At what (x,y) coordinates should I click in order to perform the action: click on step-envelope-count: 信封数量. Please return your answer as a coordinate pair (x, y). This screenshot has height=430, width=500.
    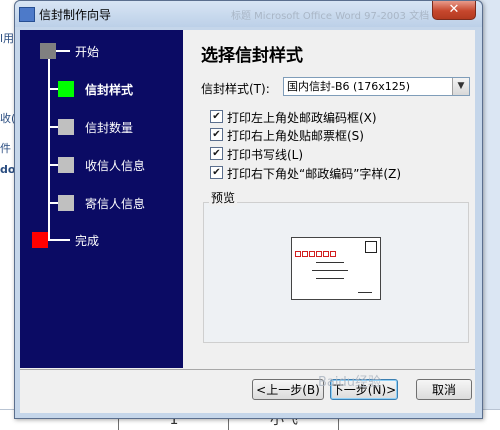
    Looking at the image, I should click on (101, 127).